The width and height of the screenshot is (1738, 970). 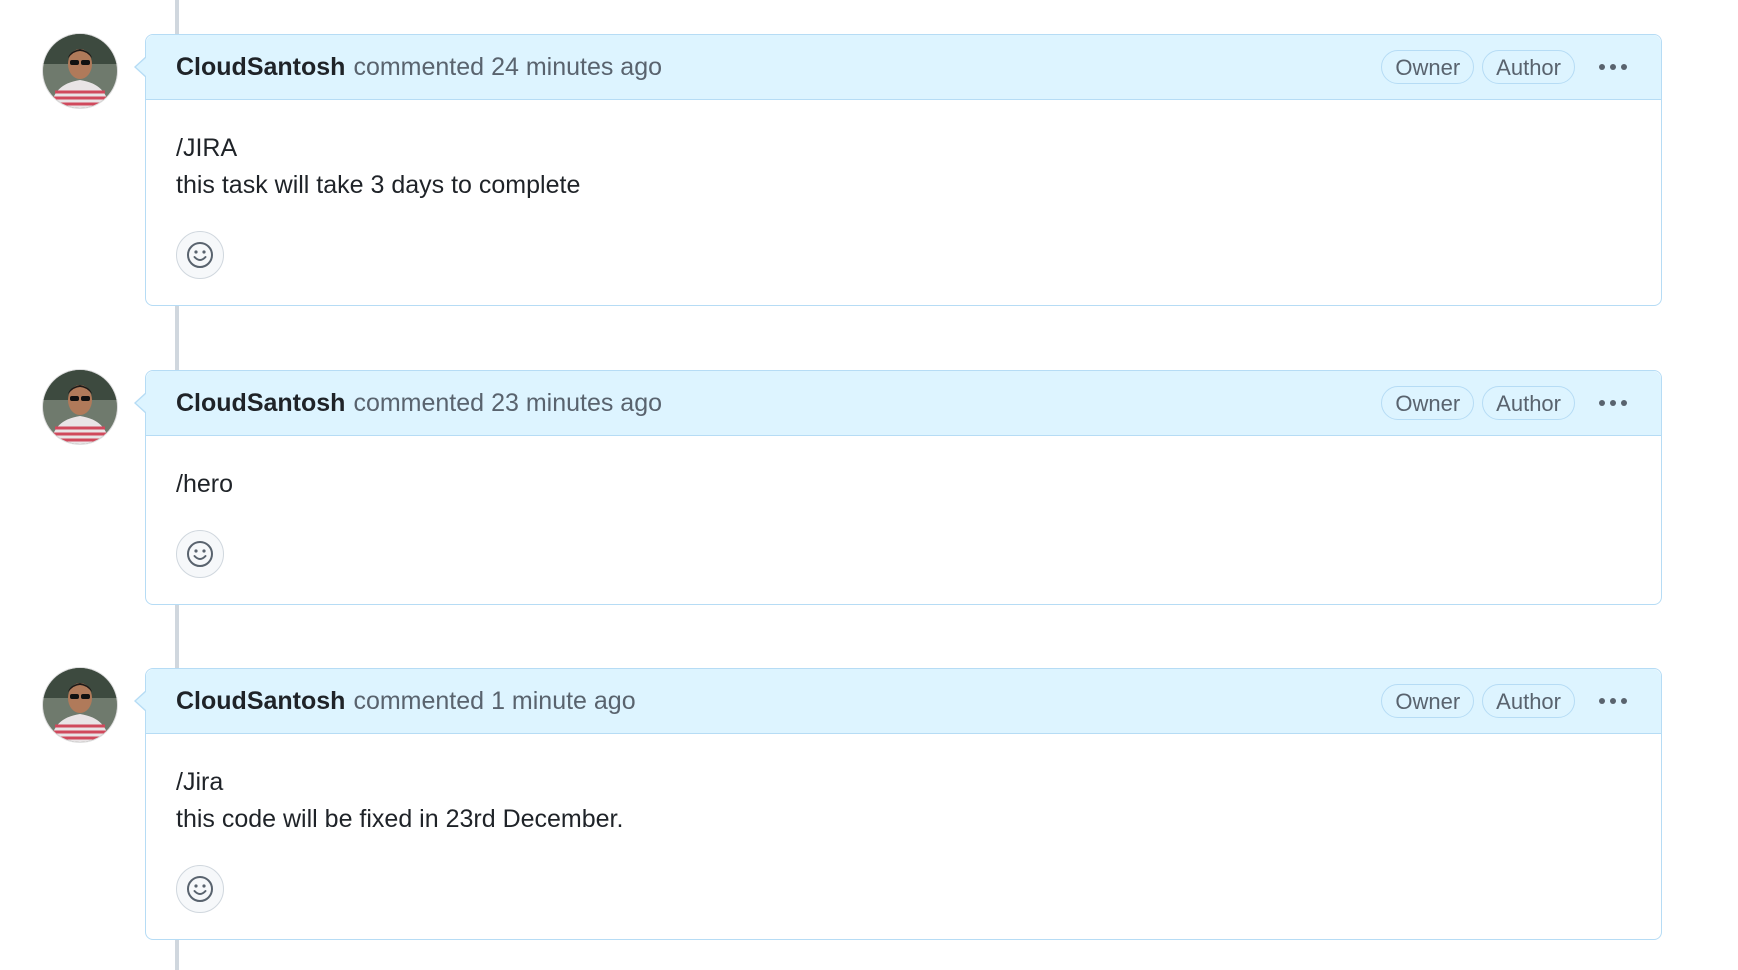 I want to click on comment-body-line: /Jira, so click(x=200, y=782).